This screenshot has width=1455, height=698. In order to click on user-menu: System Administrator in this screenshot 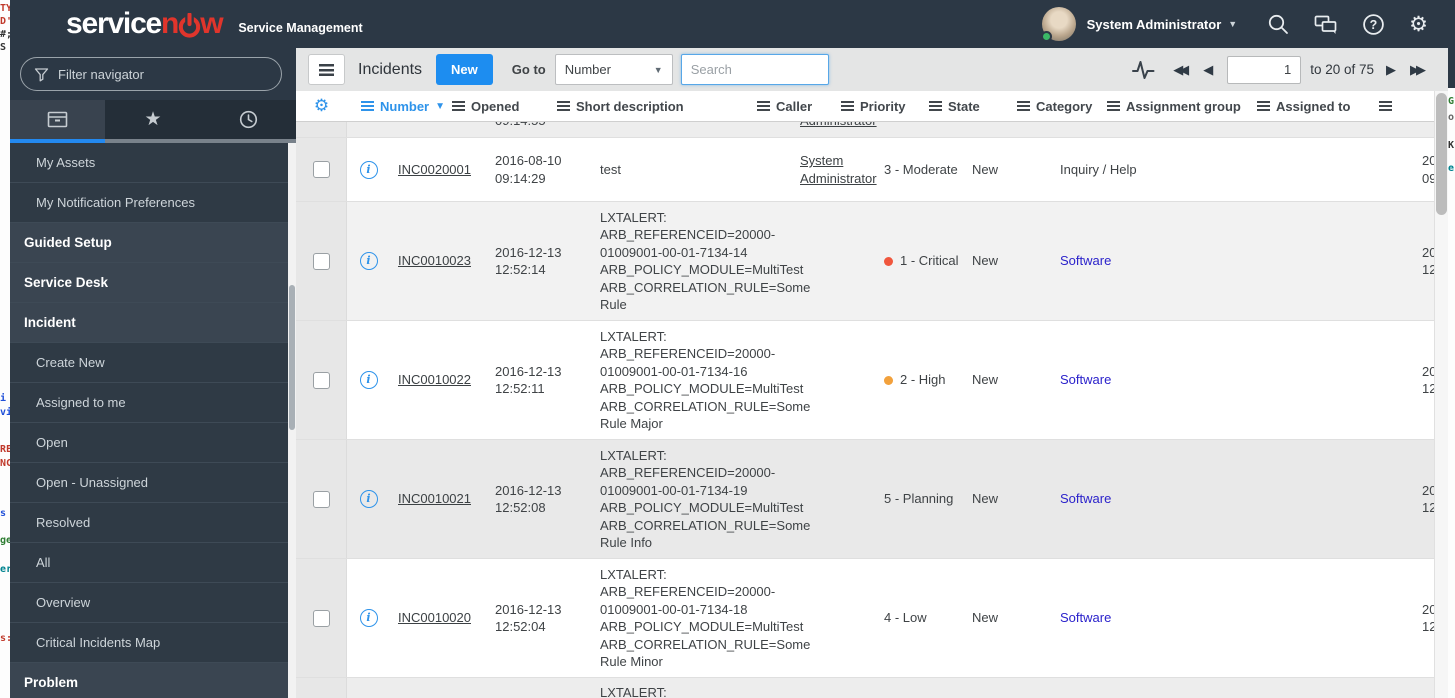, I will do `click(1154, 24)`.